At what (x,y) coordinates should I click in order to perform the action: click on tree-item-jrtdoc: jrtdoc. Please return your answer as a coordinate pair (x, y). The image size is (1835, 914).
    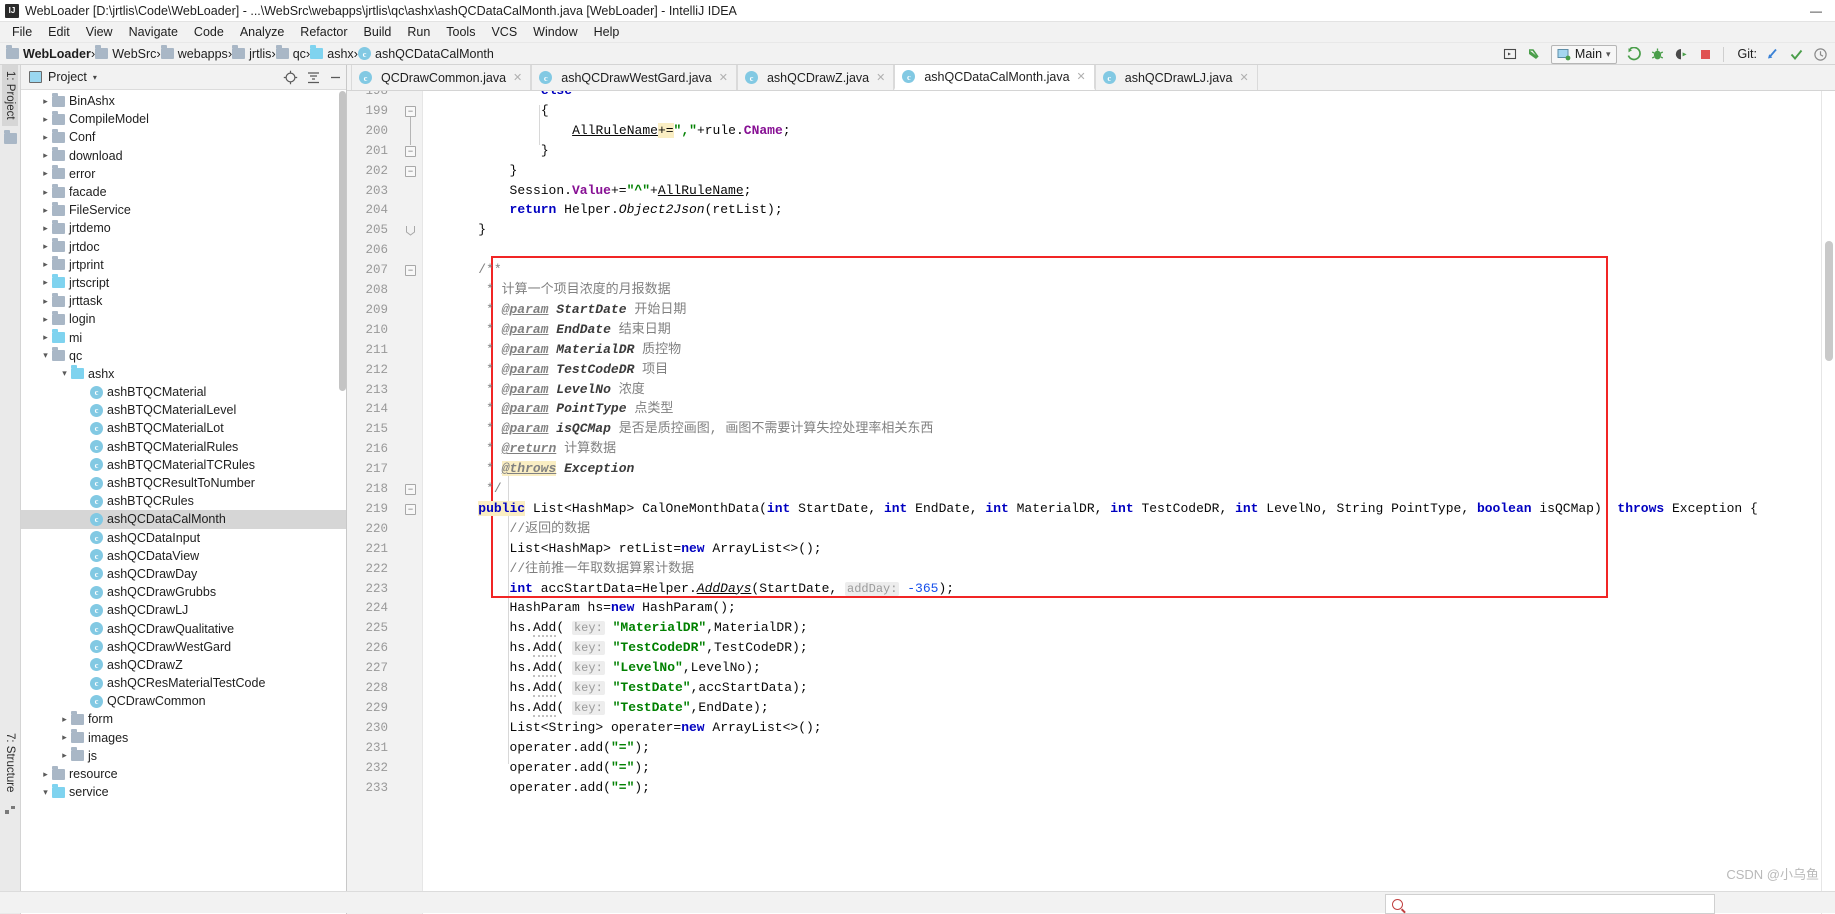
    Looking at the image, I should click on (183, 247).